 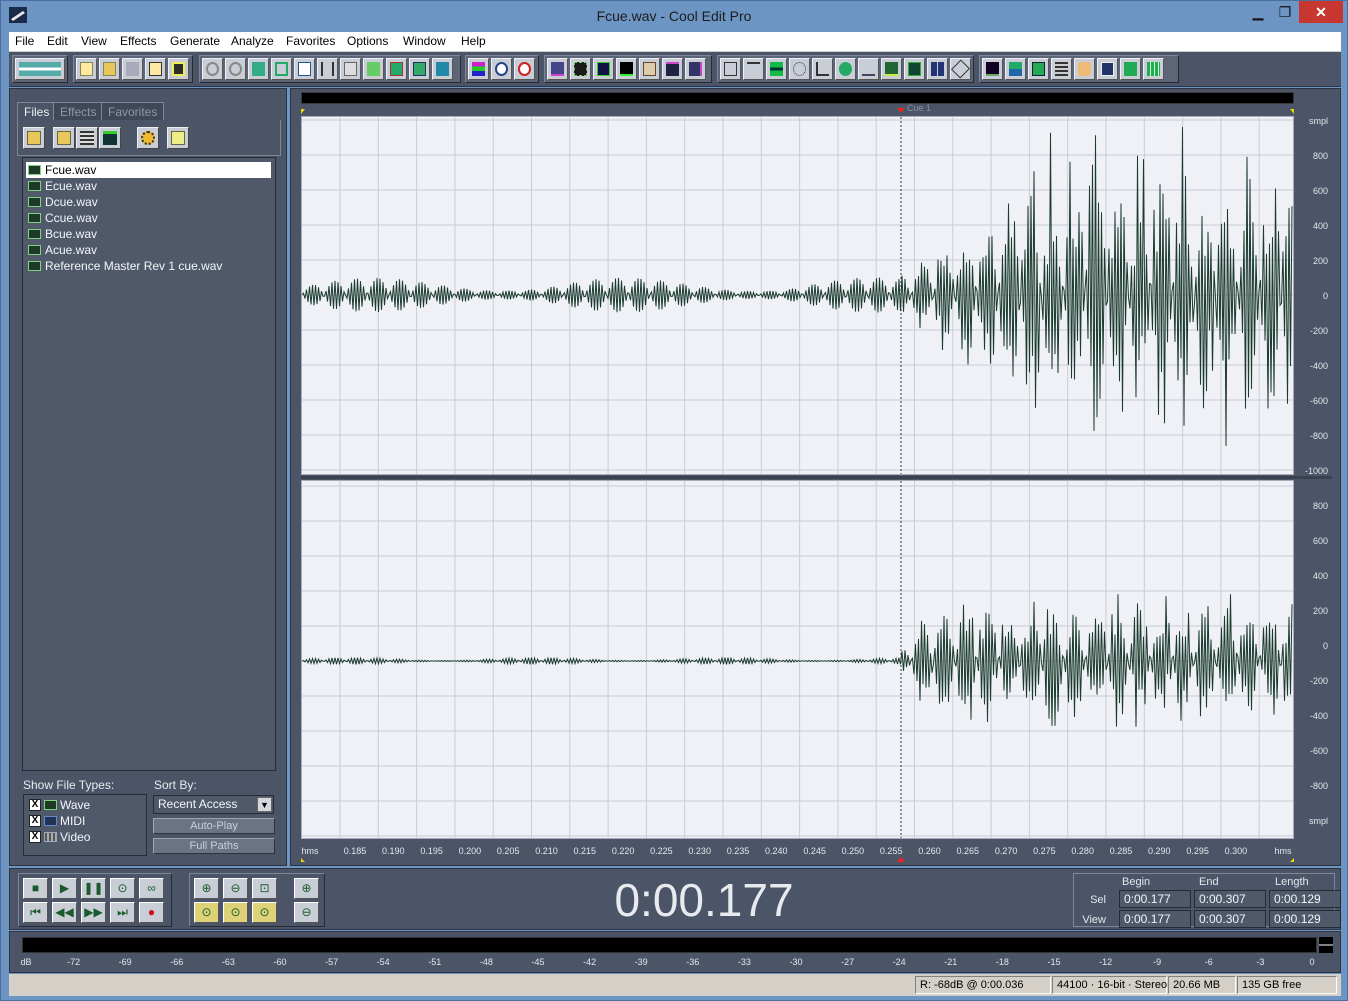 What do you see at coordinates (235, 69) in the screenshot?
I see `redo-button` at bounding box center [235, 69].